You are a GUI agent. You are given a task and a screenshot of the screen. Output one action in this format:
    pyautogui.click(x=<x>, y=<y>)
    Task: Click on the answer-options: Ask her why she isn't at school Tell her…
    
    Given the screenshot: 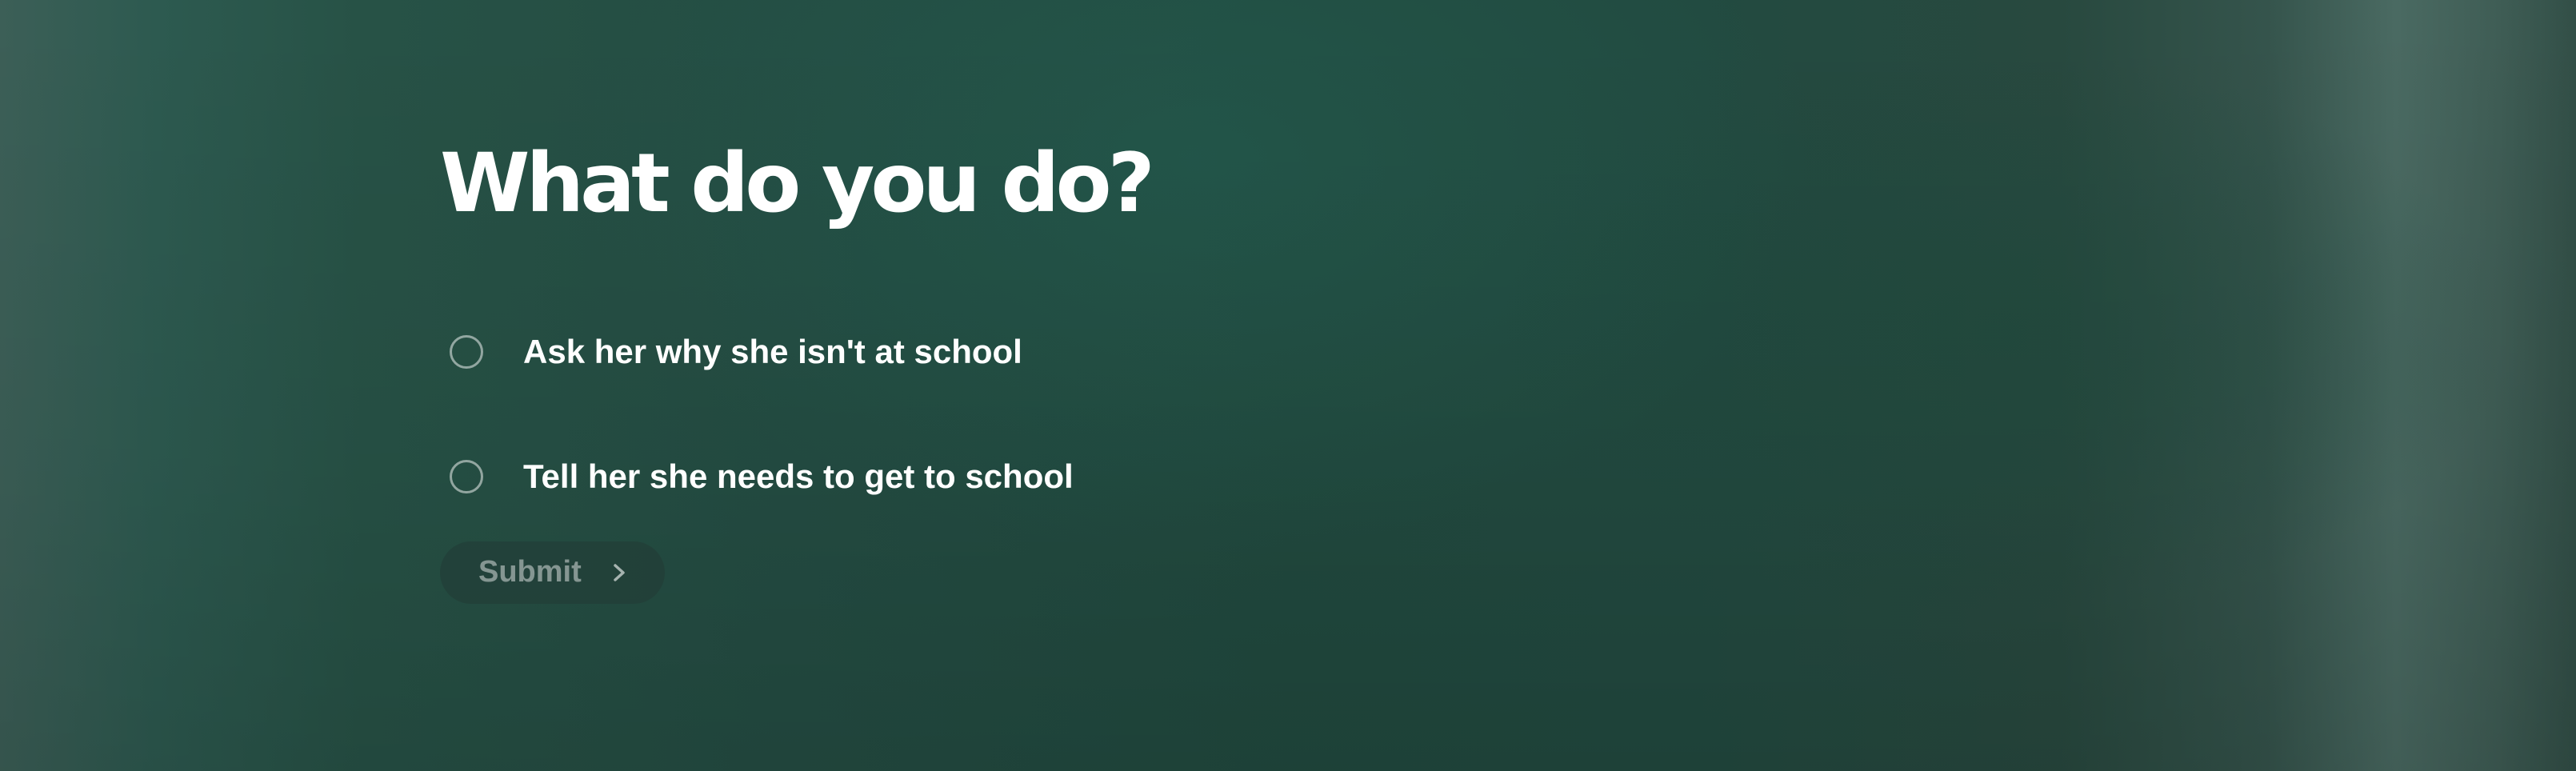 What is the action you would take?
    pyautogui.click(x=795, y=414)
    